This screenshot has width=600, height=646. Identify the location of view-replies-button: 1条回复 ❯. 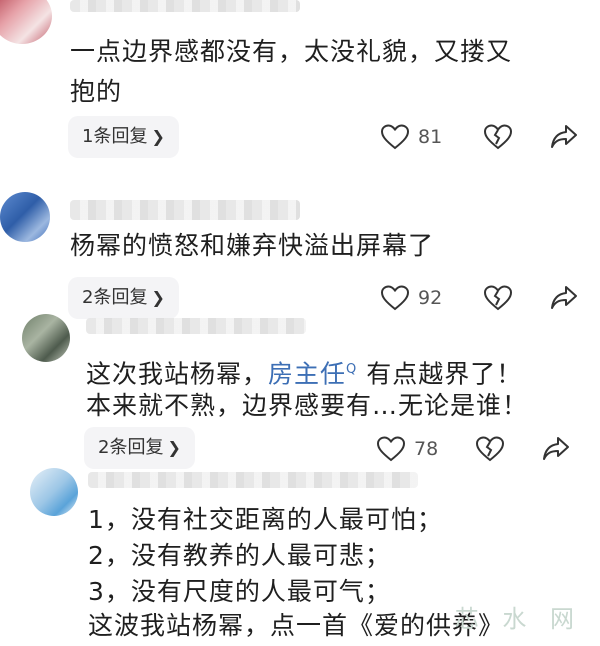
(123, 137).